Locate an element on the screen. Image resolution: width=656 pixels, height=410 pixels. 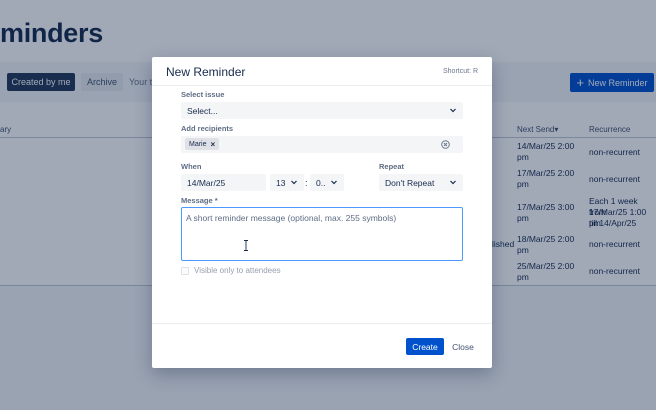
date-value: 14/Mar/25 is located at coordinates (206, 182).